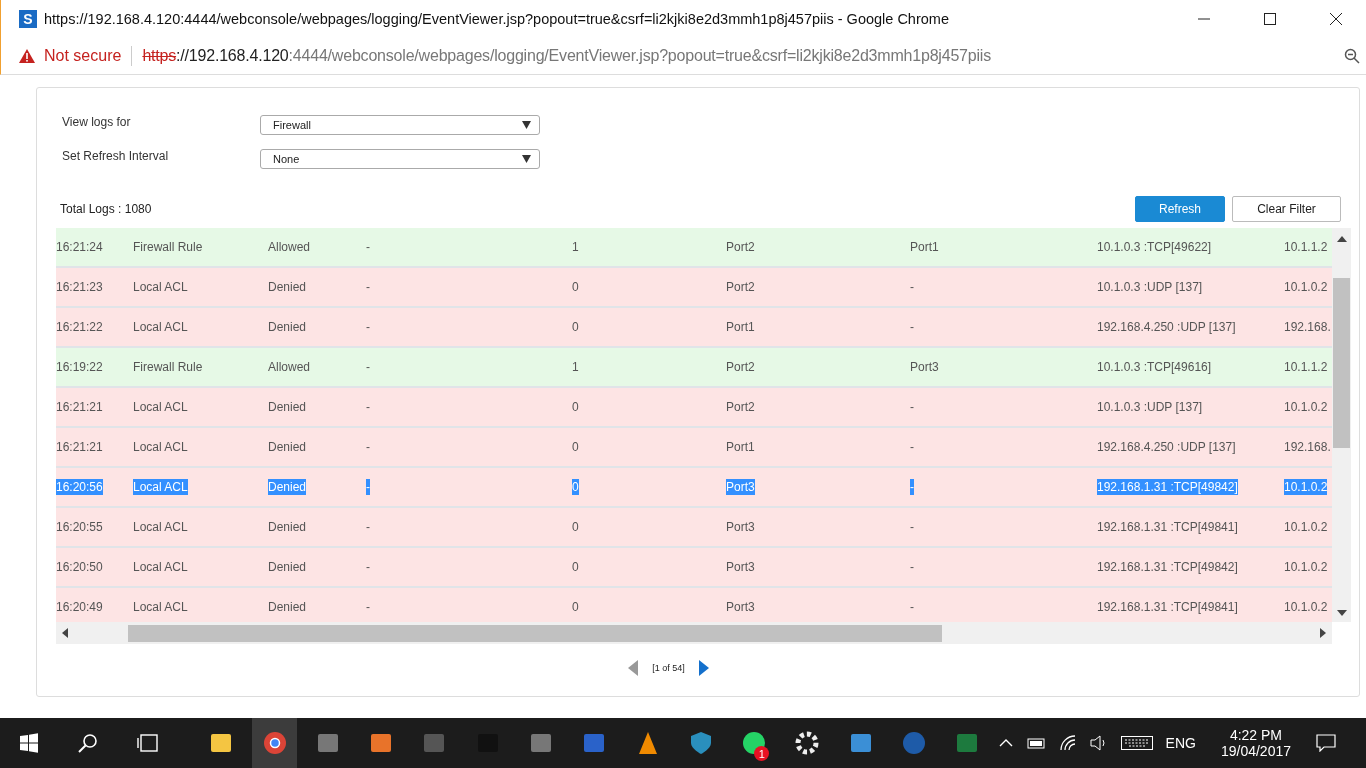  I want to click on table-cell: 10.1.0.3 :UDP [137], so click(1150, 287).